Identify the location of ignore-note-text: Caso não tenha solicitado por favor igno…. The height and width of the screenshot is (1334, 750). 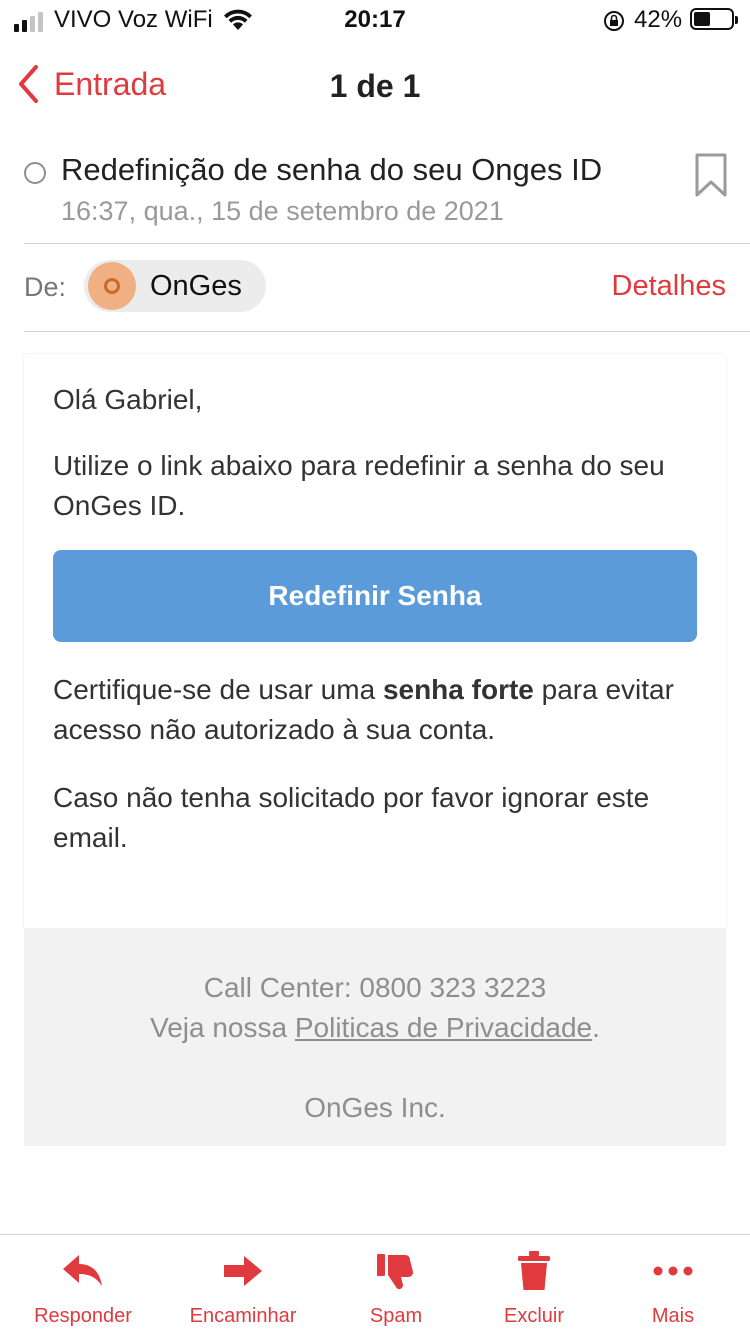
(351, 817).